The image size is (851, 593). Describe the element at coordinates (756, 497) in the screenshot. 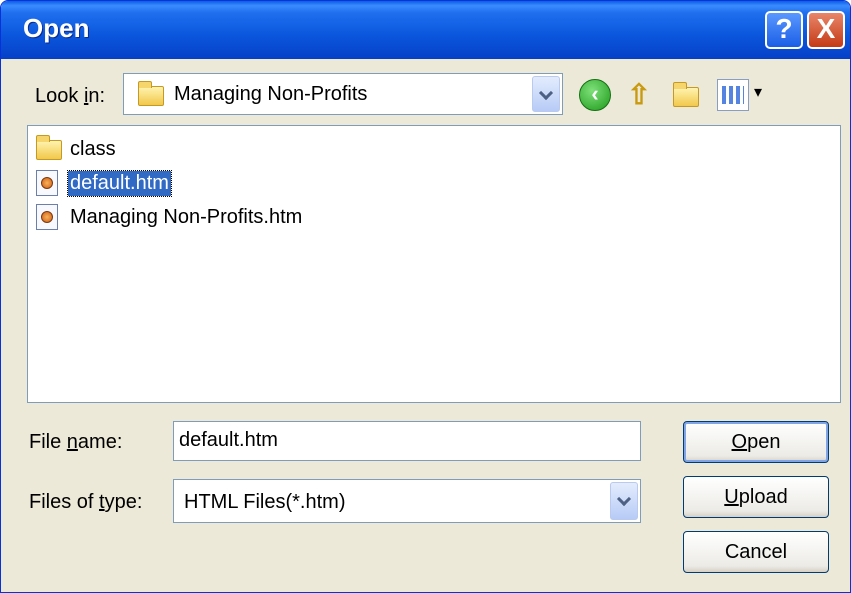

I see `upload-button: Upload` at that location.